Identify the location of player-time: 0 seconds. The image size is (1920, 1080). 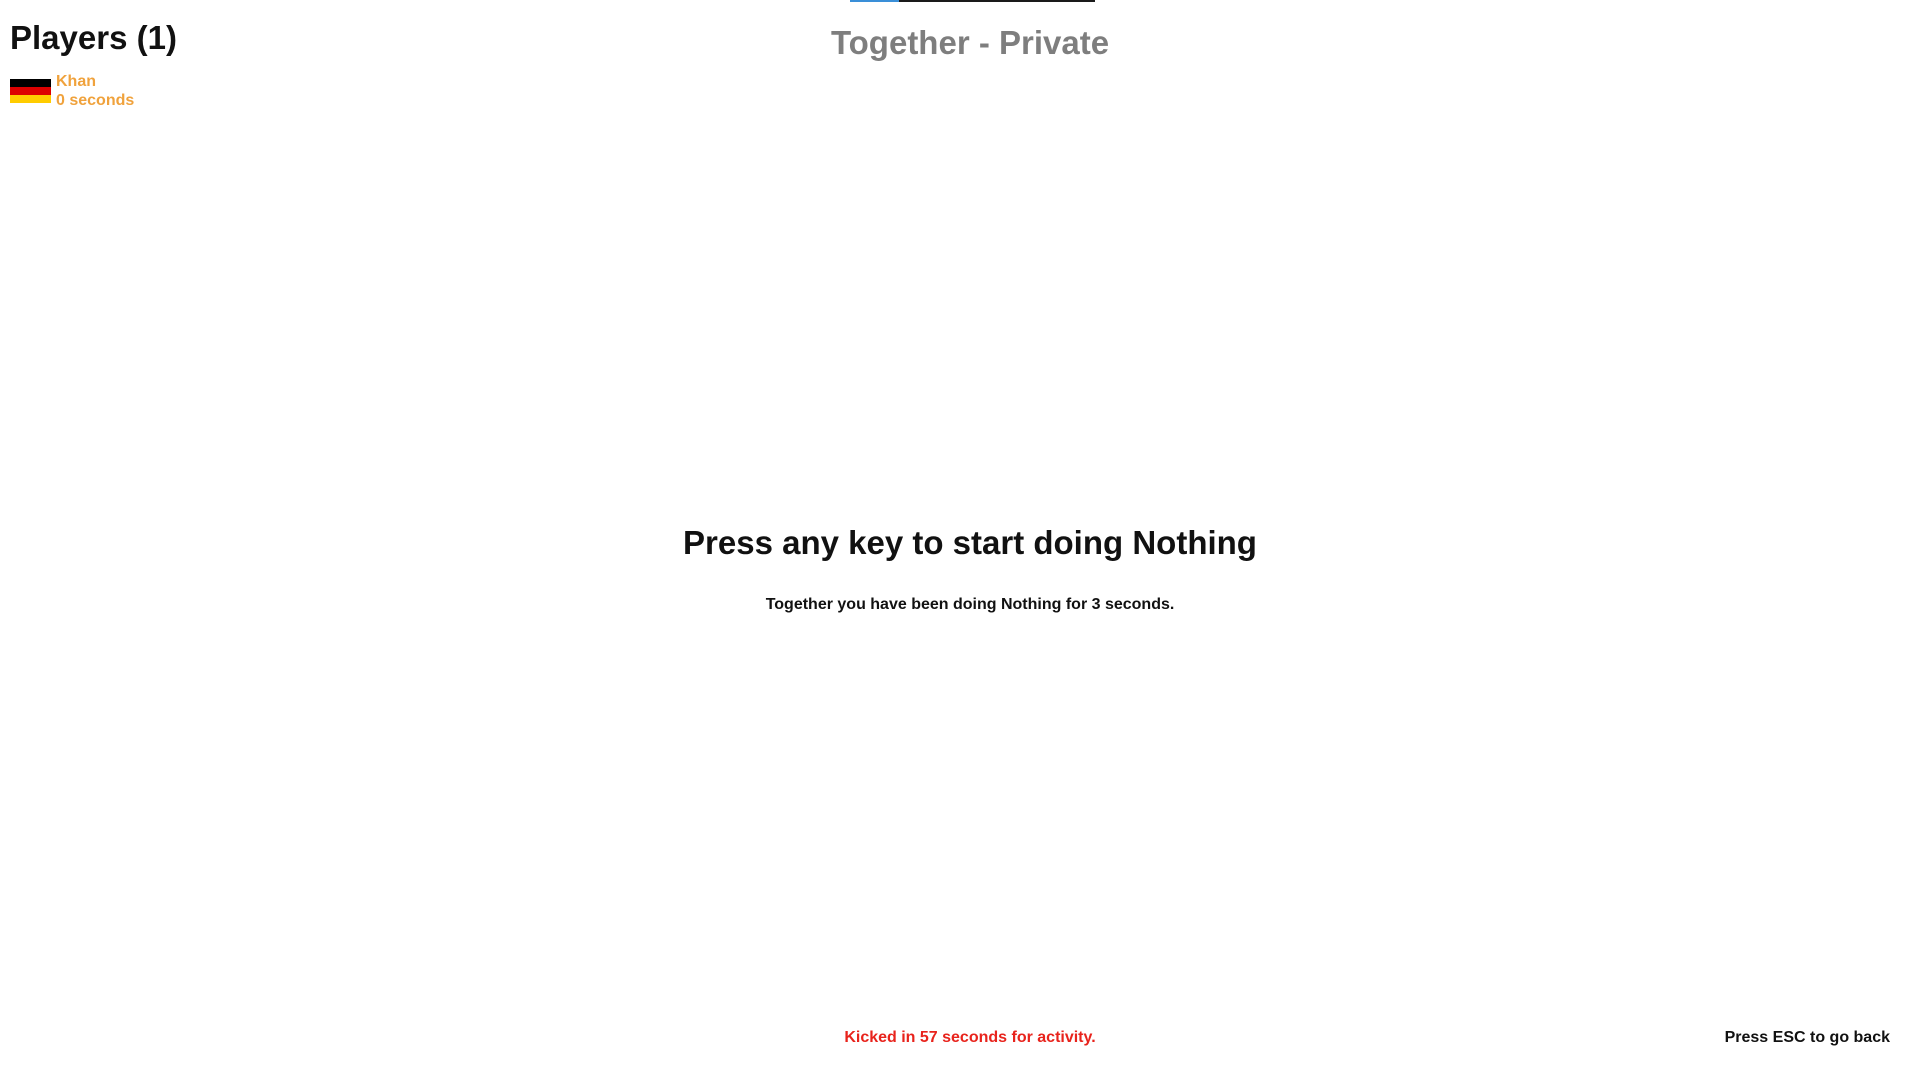
(95, 100).